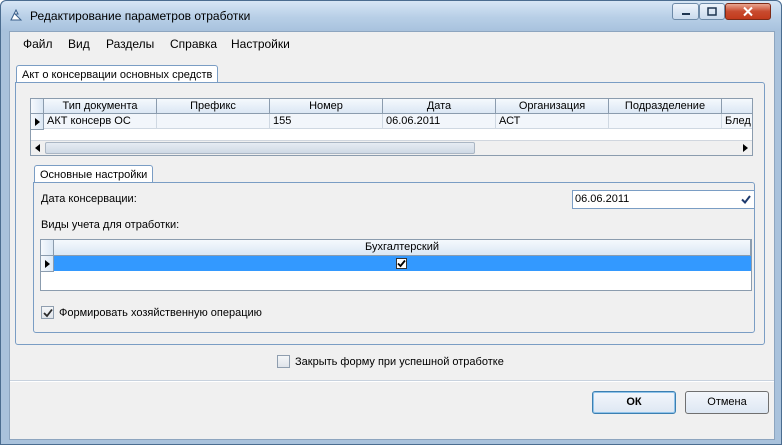 This screenshot has height=445, width=782. I want to click on accounting-types-label: Виды учета для отработки:, so click(110, 225).